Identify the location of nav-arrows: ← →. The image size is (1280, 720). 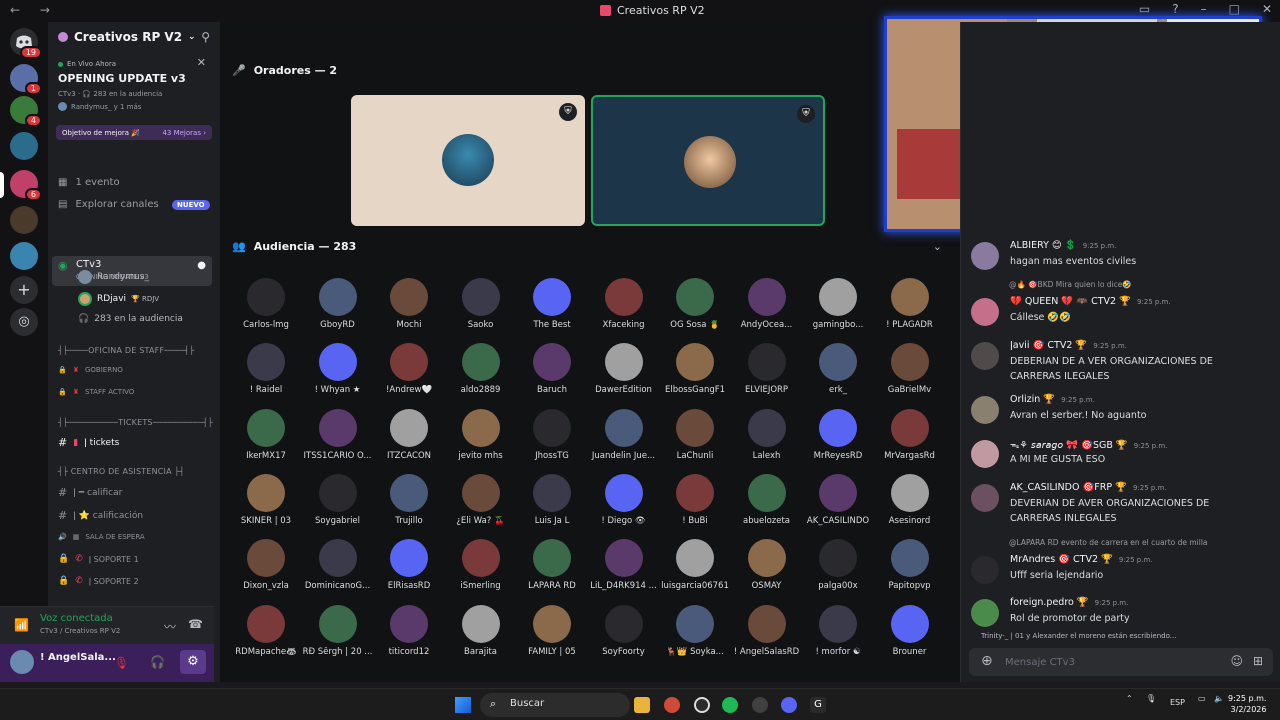
(34, 10).